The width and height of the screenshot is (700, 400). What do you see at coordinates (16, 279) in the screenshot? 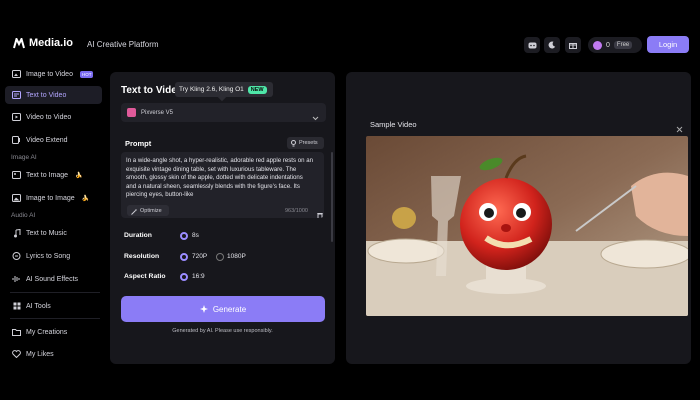
I see `sound-effects-icon` at bounding box center [16, 279].